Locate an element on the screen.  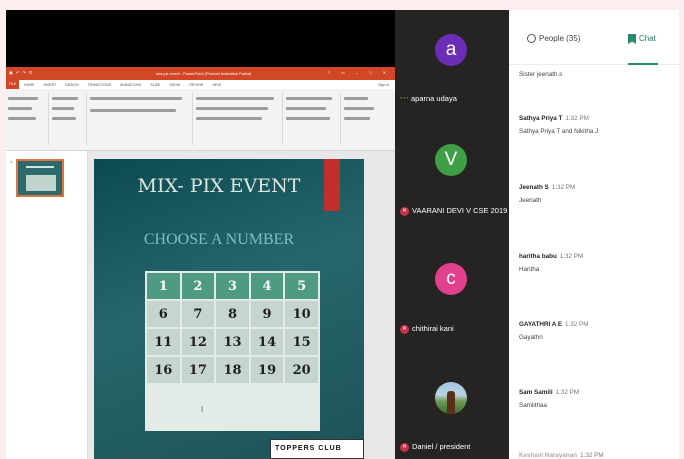
participant-tile: ✕ Daniel / president is located at coordinates (452, 417).